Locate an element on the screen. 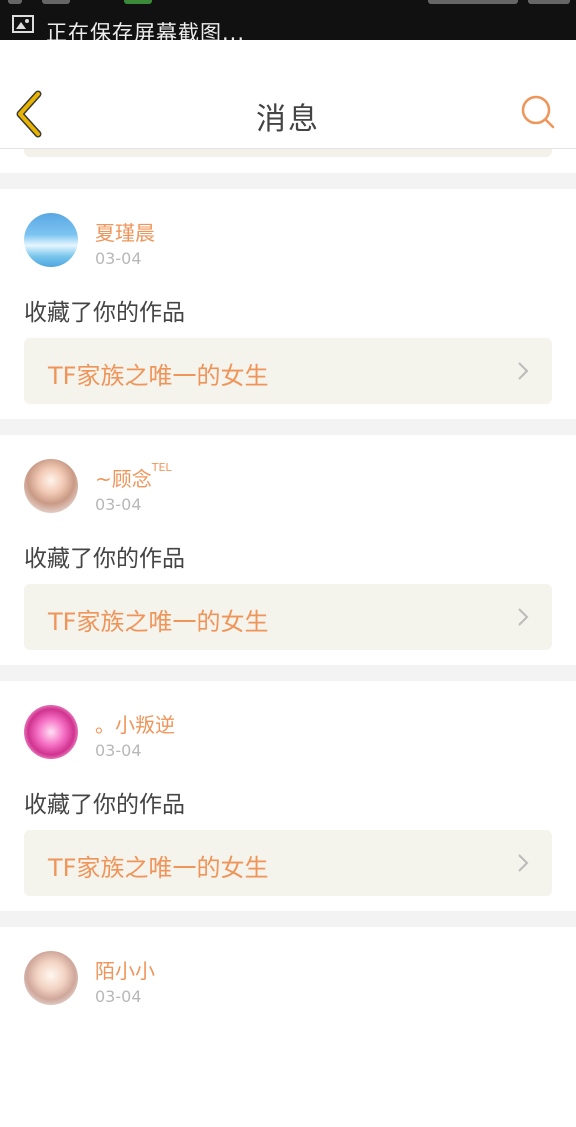 The height and width of the screenshot is (1127, 576). status-icons is located at coordinates (289, 3).